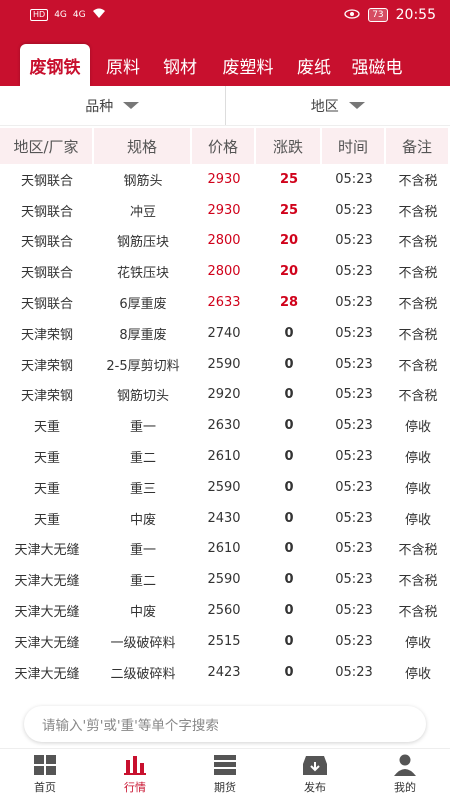  Describe the element at coordinates (405, 774) in the screenshot. I see `nav-profile: 我的` at that location.